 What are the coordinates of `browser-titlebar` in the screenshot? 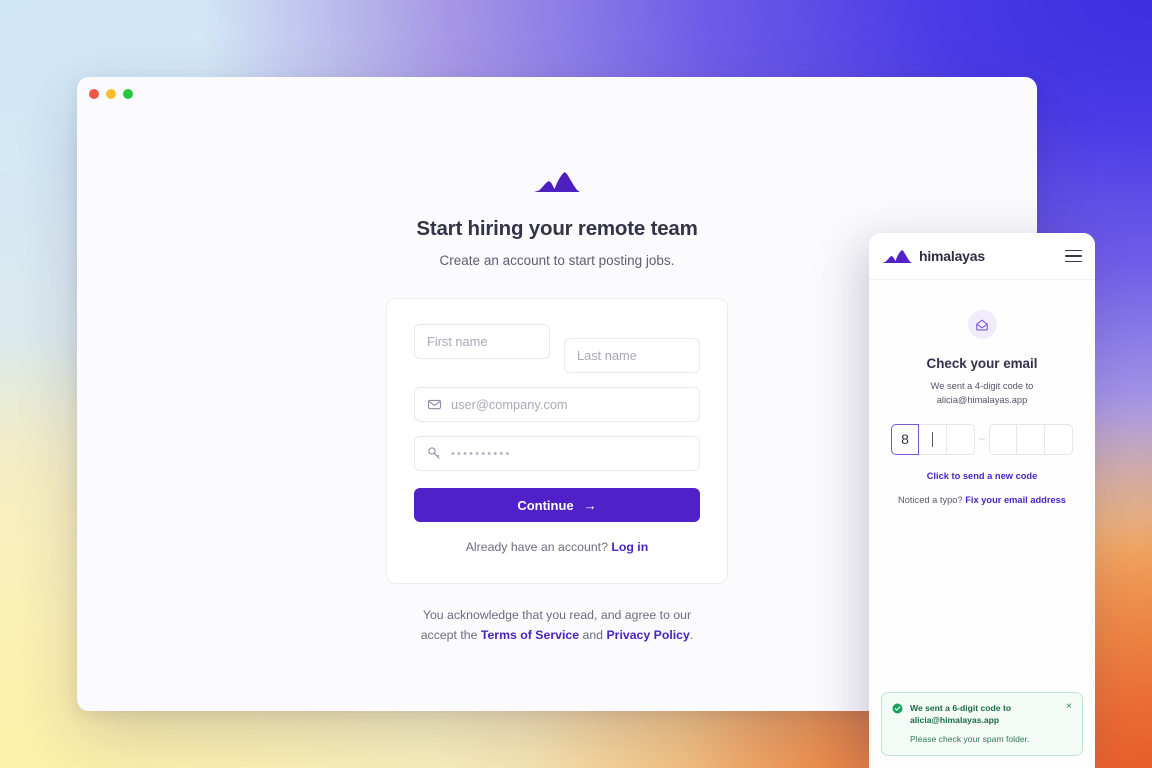 It's located at (557, 93).